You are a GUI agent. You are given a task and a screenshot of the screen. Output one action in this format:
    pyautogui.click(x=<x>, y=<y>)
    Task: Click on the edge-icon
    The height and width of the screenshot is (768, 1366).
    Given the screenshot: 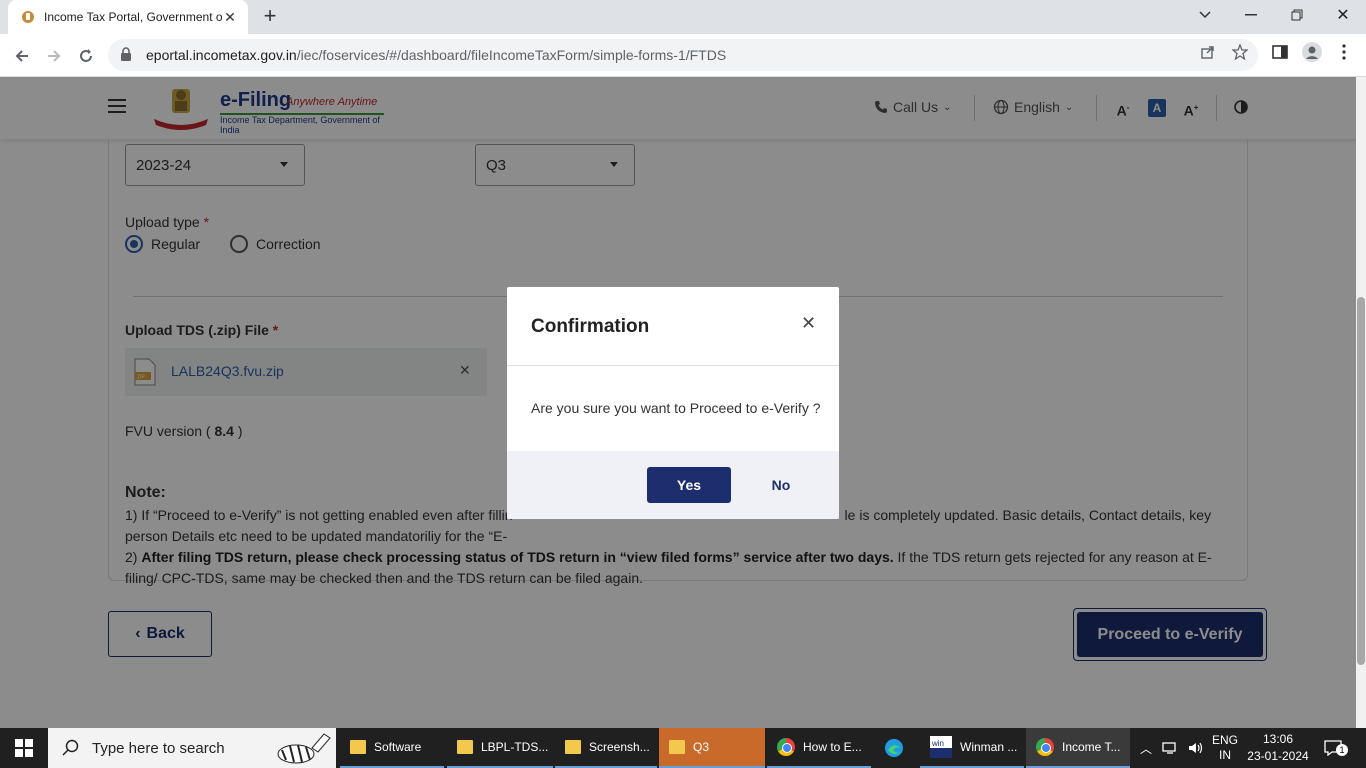 What is the action you would take?
    pyautogui.click(x=894, y=748)
    